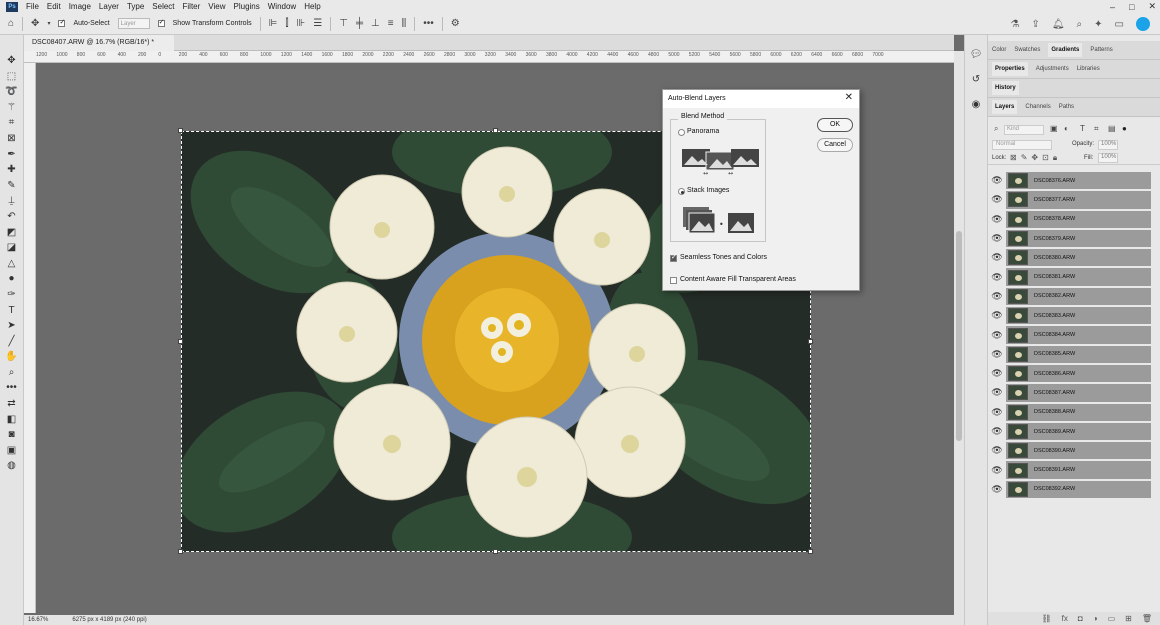  Describe the element at coordinates (1147, 618) in the screenshot. I see `delete-layer-icon: 🗑︎` at that location.